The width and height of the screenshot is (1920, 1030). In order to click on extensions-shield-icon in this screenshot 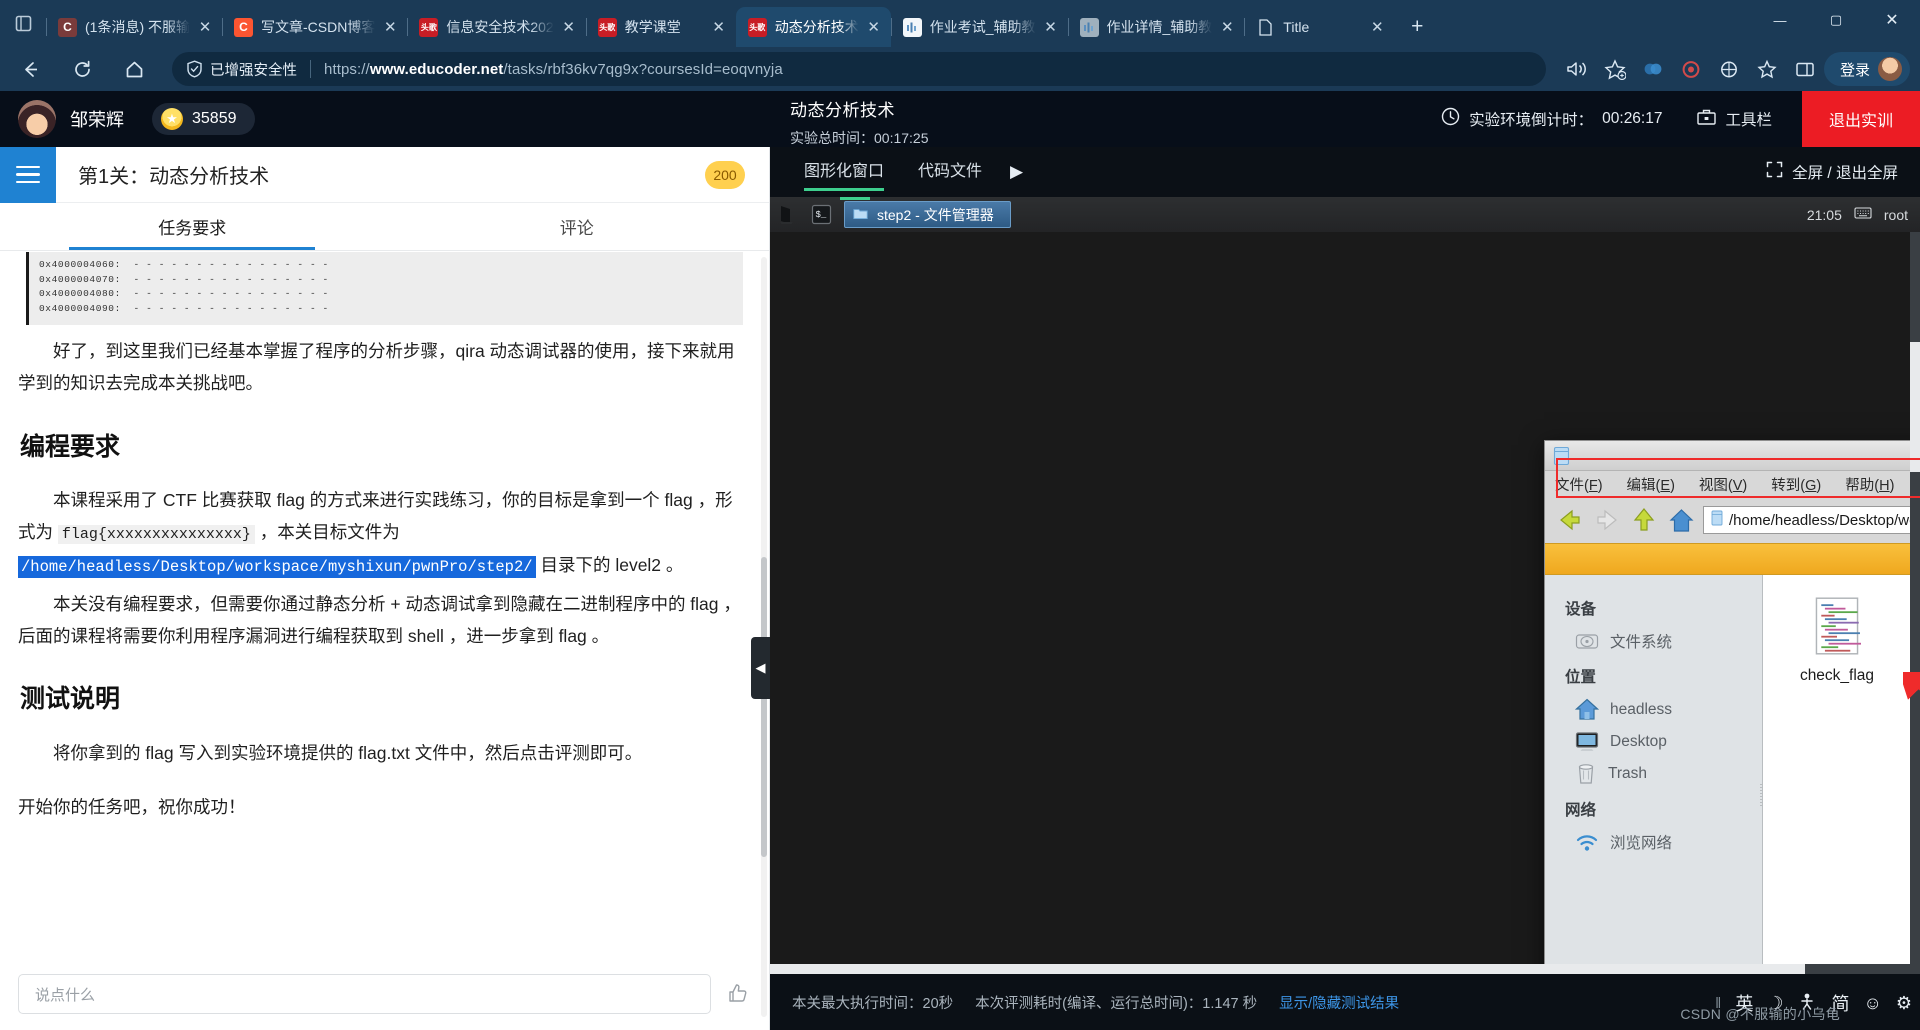, I will do `click(1691, 69)`.